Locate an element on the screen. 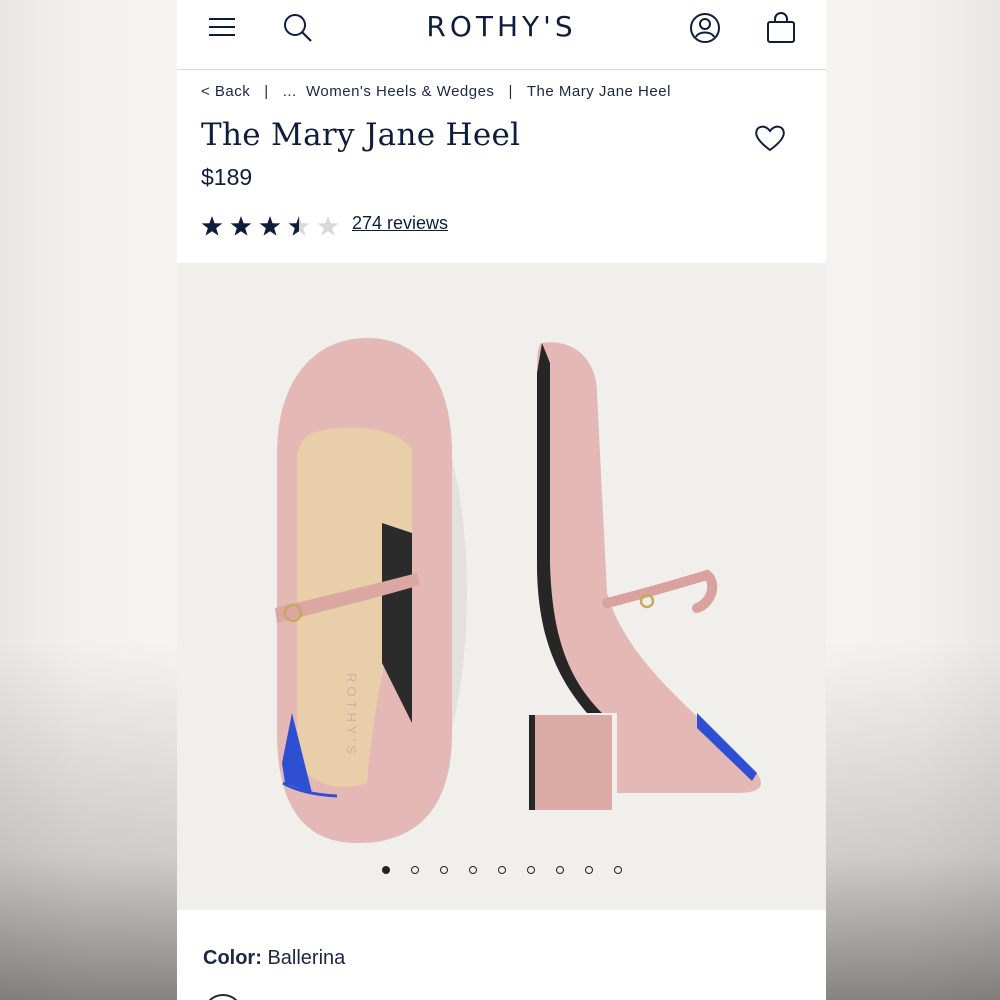  stars-graphic is located at coordinates (270, 226).